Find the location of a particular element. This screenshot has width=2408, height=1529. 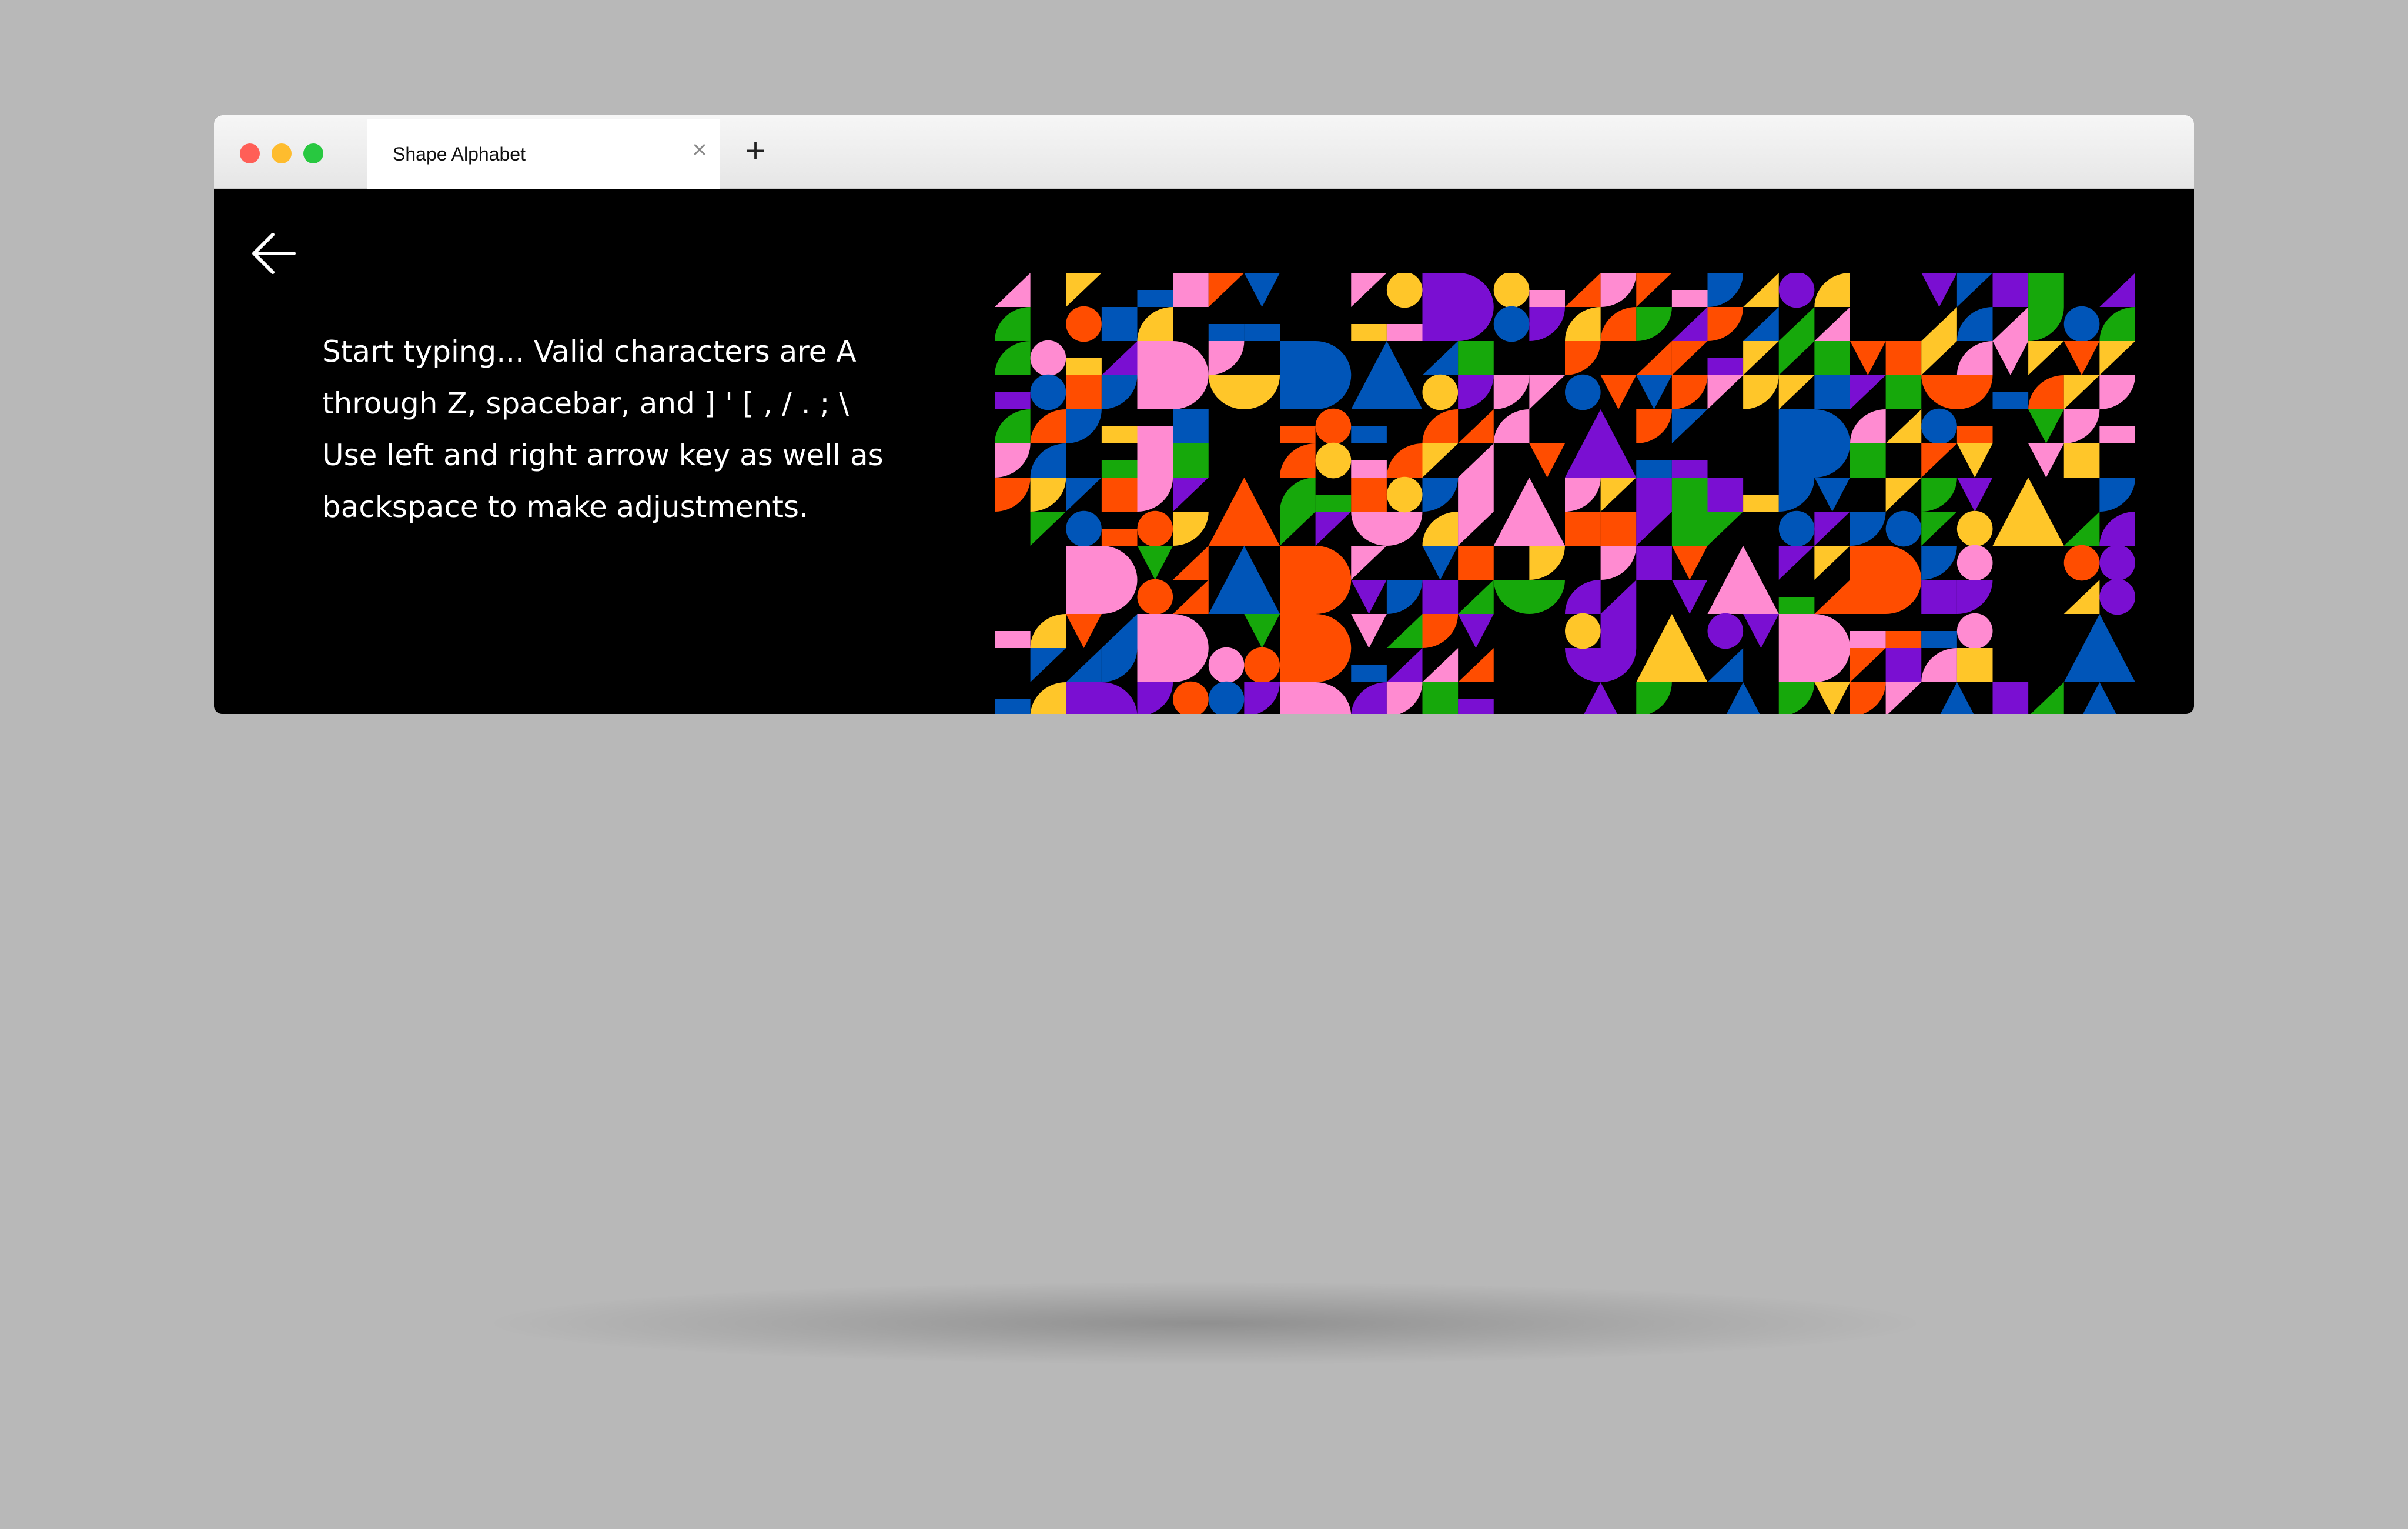

shape-alphabet-canvas is located at coordinates (1565, 493).